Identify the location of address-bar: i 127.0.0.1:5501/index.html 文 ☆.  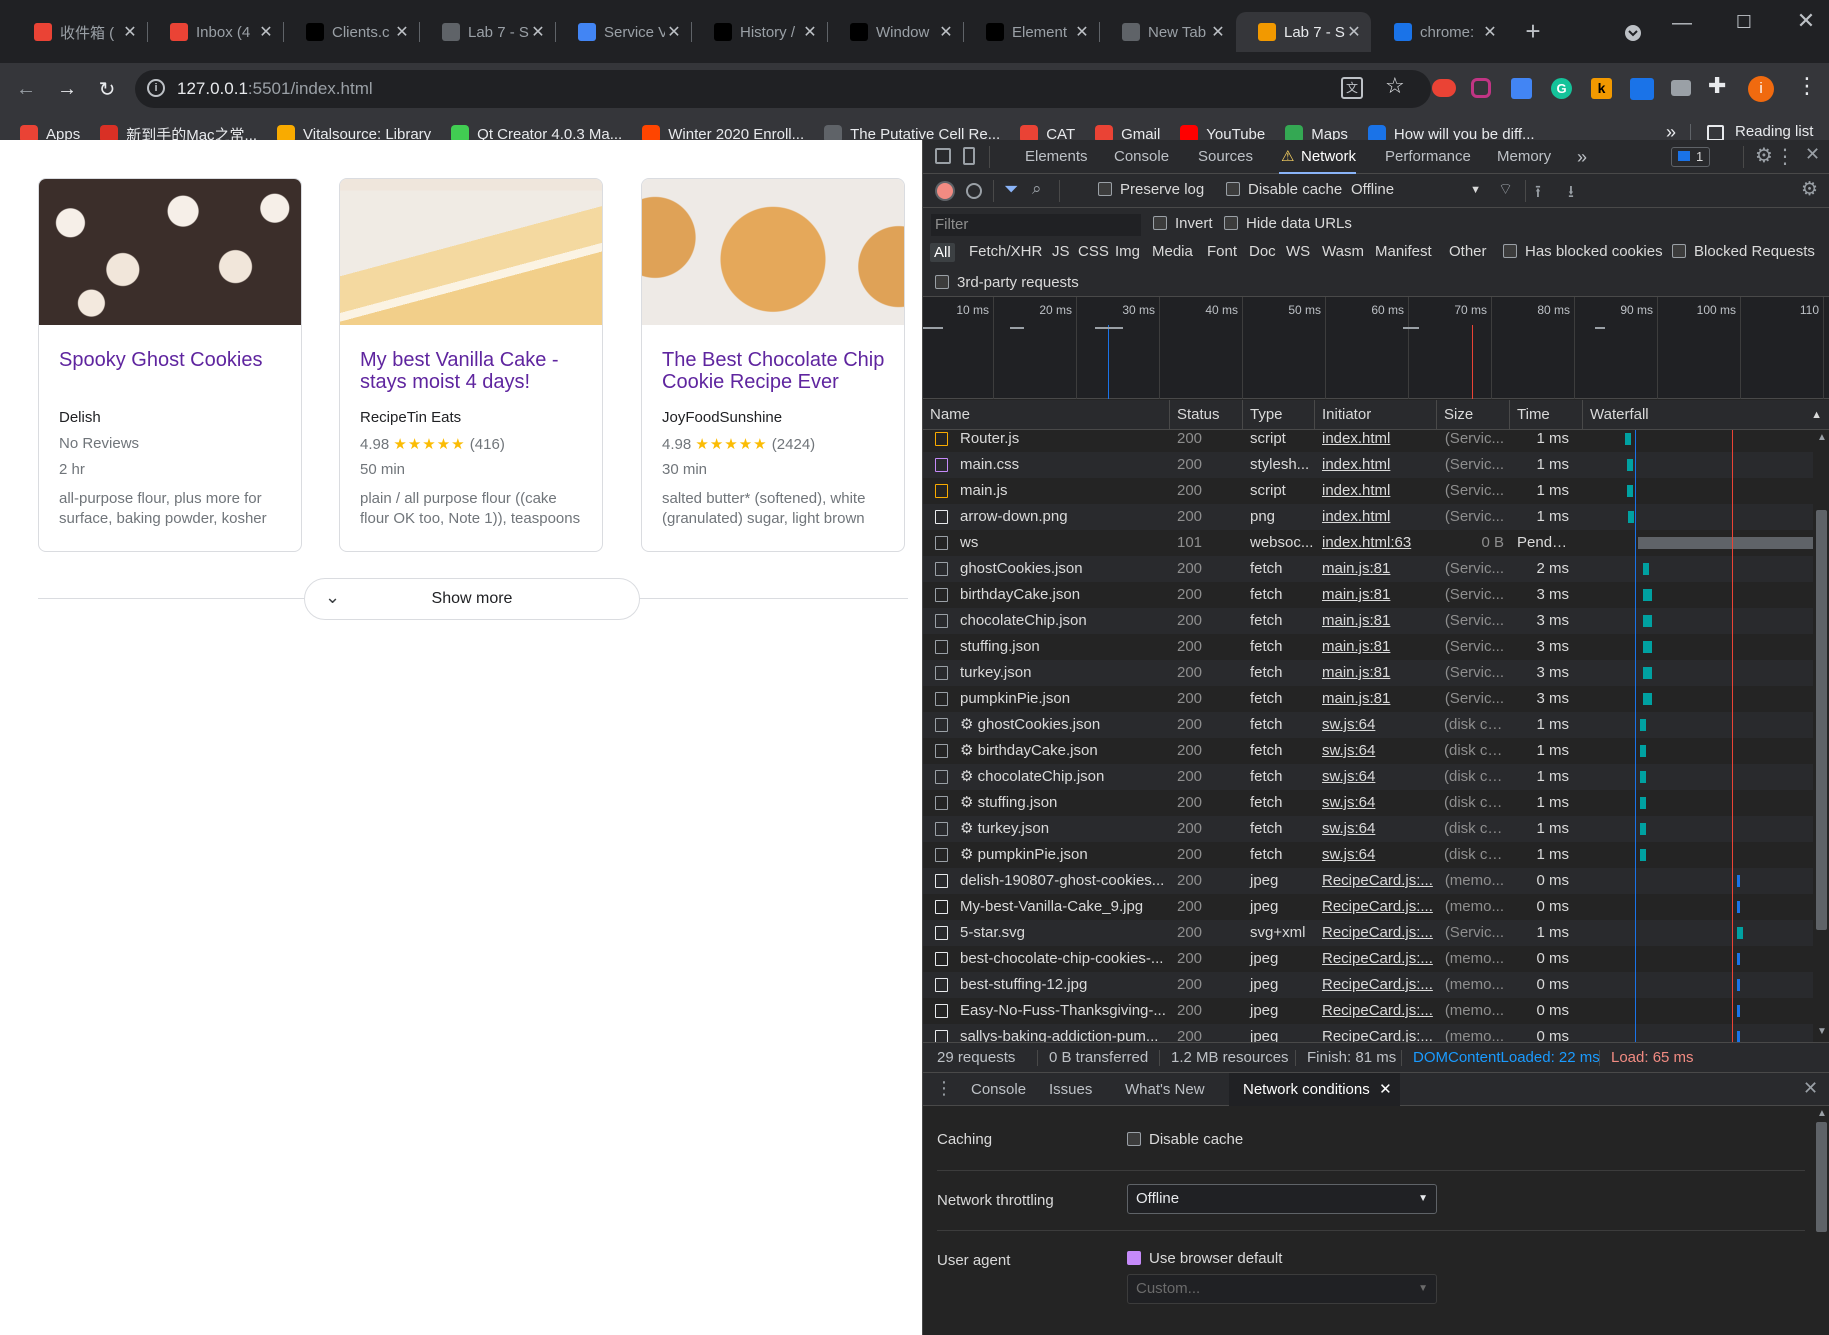
(783, 89).